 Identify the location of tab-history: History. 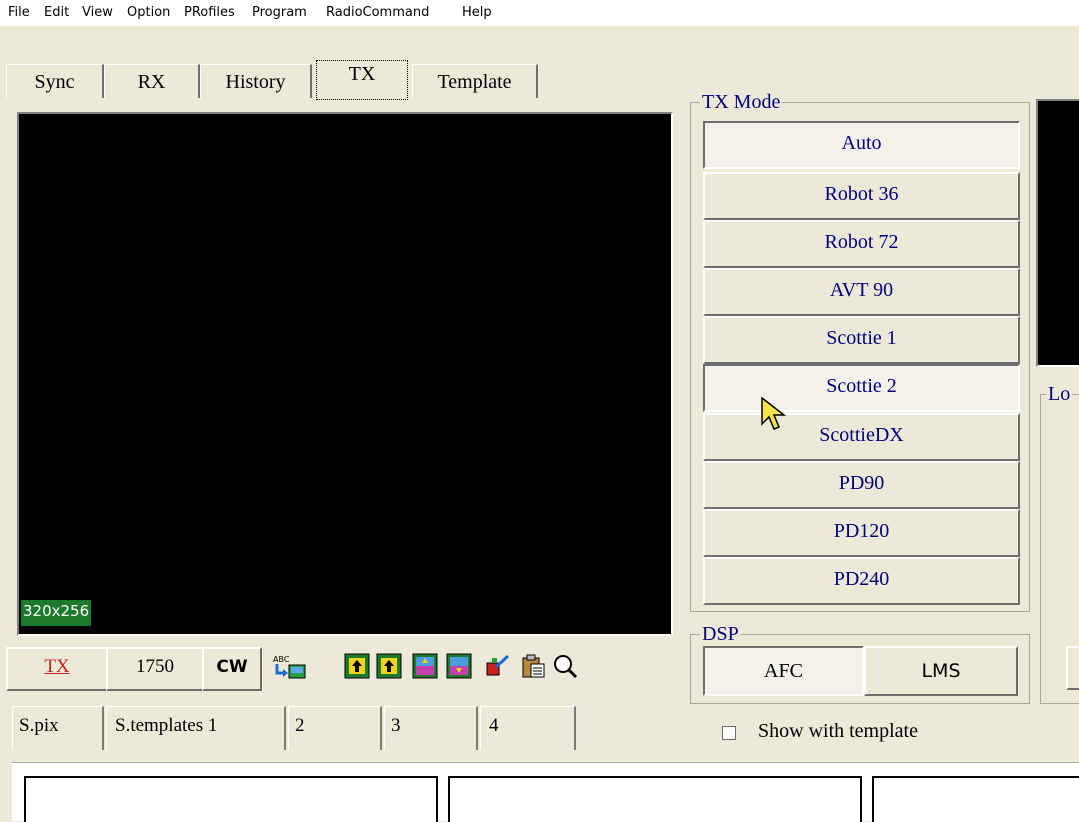
(256, 81).